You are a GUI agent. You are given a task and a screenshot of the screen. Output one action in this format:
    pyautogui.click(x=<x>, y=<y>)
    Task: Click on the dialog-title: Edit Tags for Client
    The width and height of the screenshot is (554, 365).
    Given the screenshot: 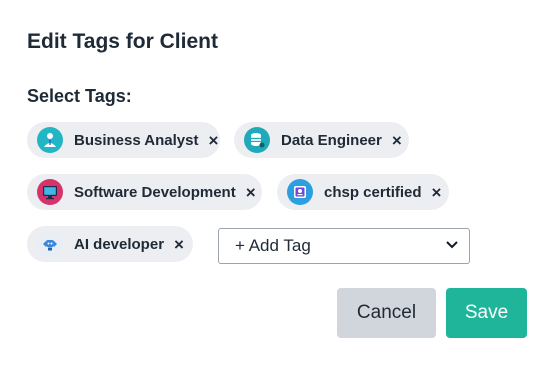 What is the action you would take?
    pyautogui.click(x=122, y=41)
    